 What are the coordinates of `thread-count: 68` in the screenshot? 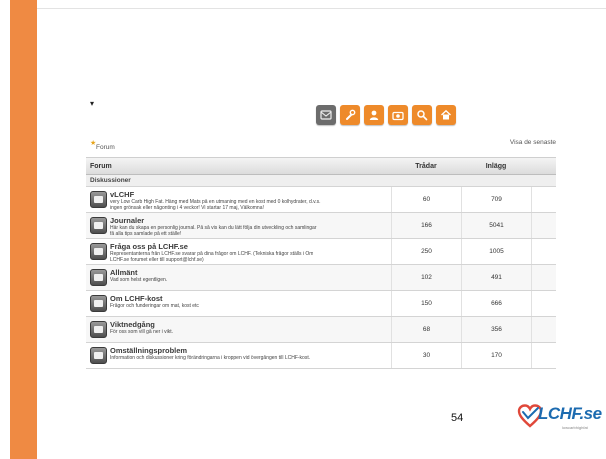 It's located at (426, 329).